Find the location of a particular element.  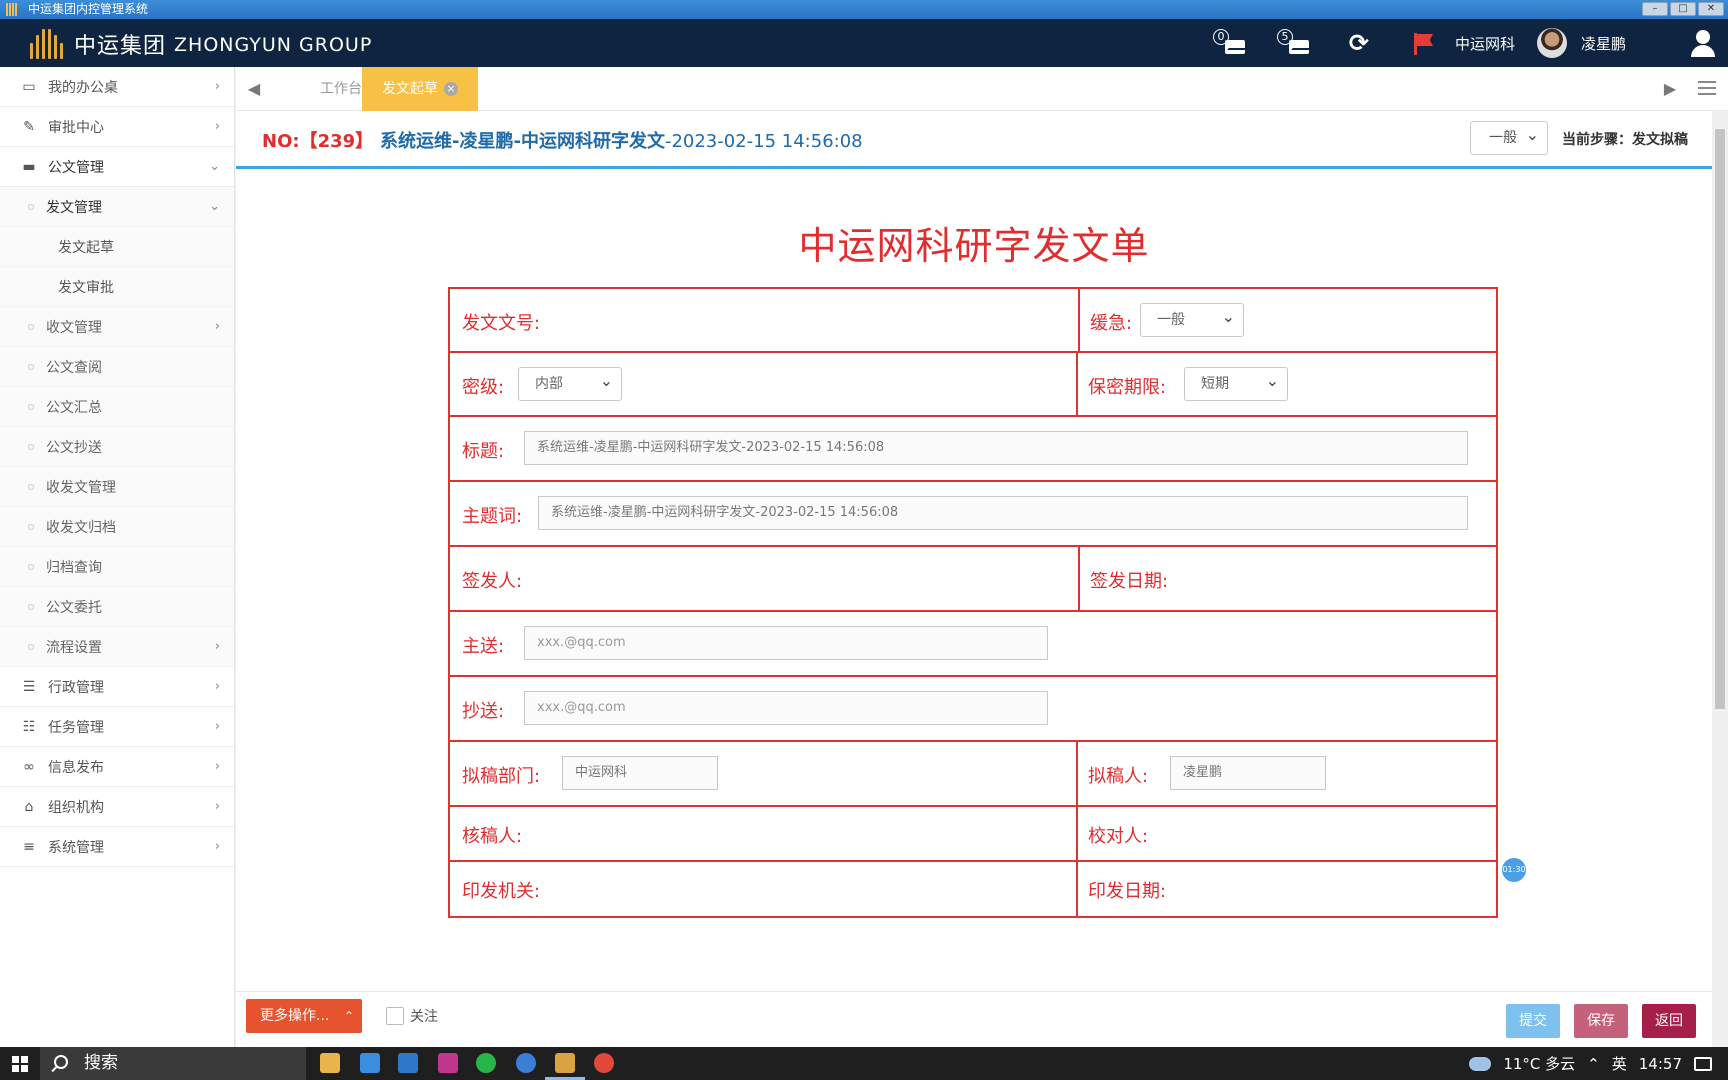

search-label: 搜索 is located at coordinates (101, 1063).